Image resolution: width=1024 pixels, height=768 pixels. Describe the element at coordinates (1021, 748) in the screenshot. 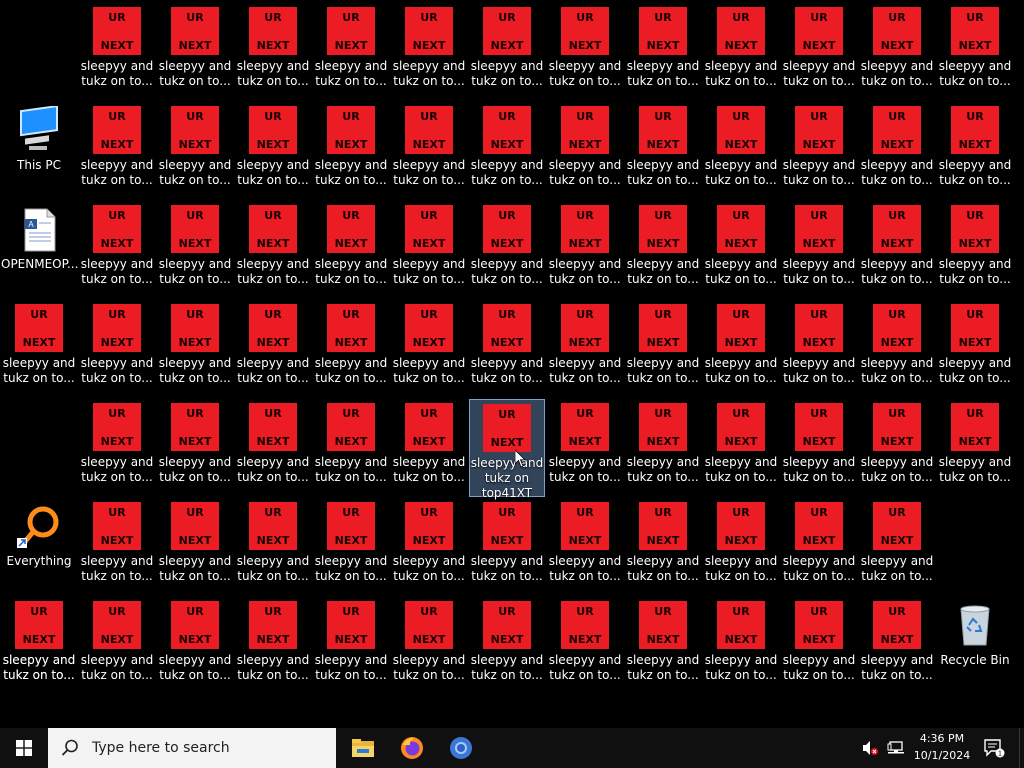

I see `show-desktop-button` at that location.